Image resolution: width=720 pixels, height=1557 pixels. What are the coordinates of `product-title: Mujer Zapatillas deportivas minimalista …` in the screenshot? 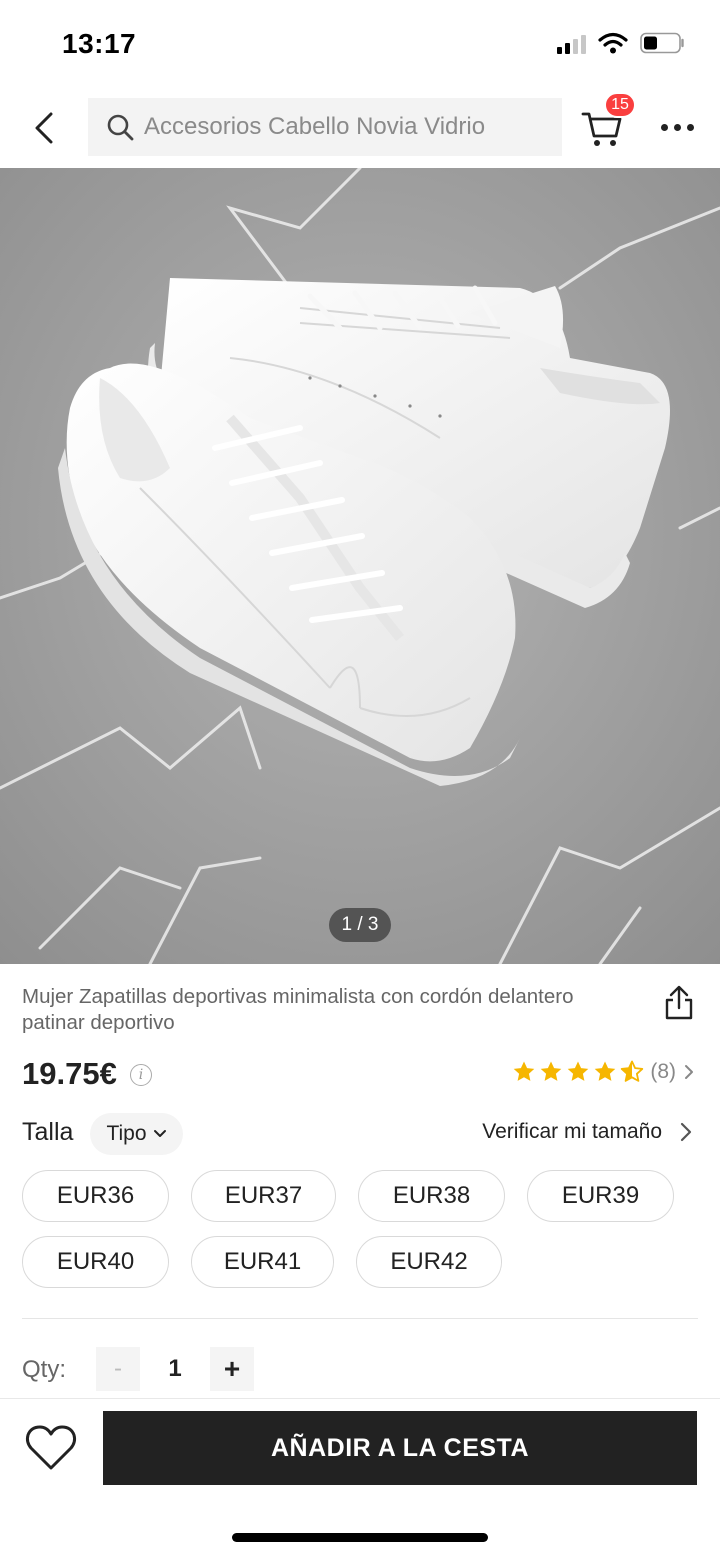 It's located at (298, 1009).